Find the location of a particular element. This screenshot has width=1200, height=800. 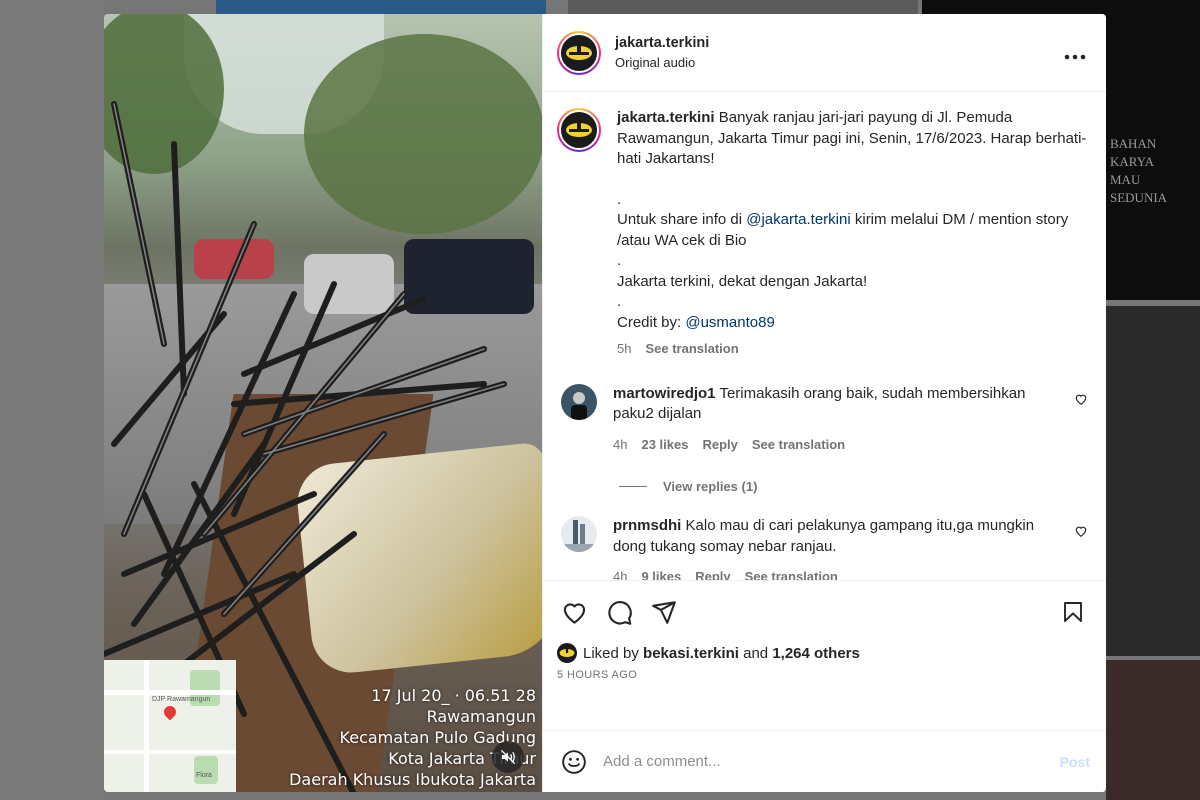

add-comment-bar: Post is located at coordinates (824, 761).